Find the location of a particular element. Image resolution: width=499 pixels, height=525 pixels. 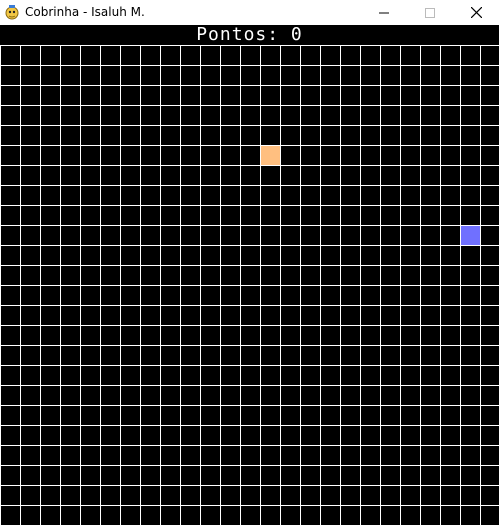

close-icon is located at coordinates (476, 12).